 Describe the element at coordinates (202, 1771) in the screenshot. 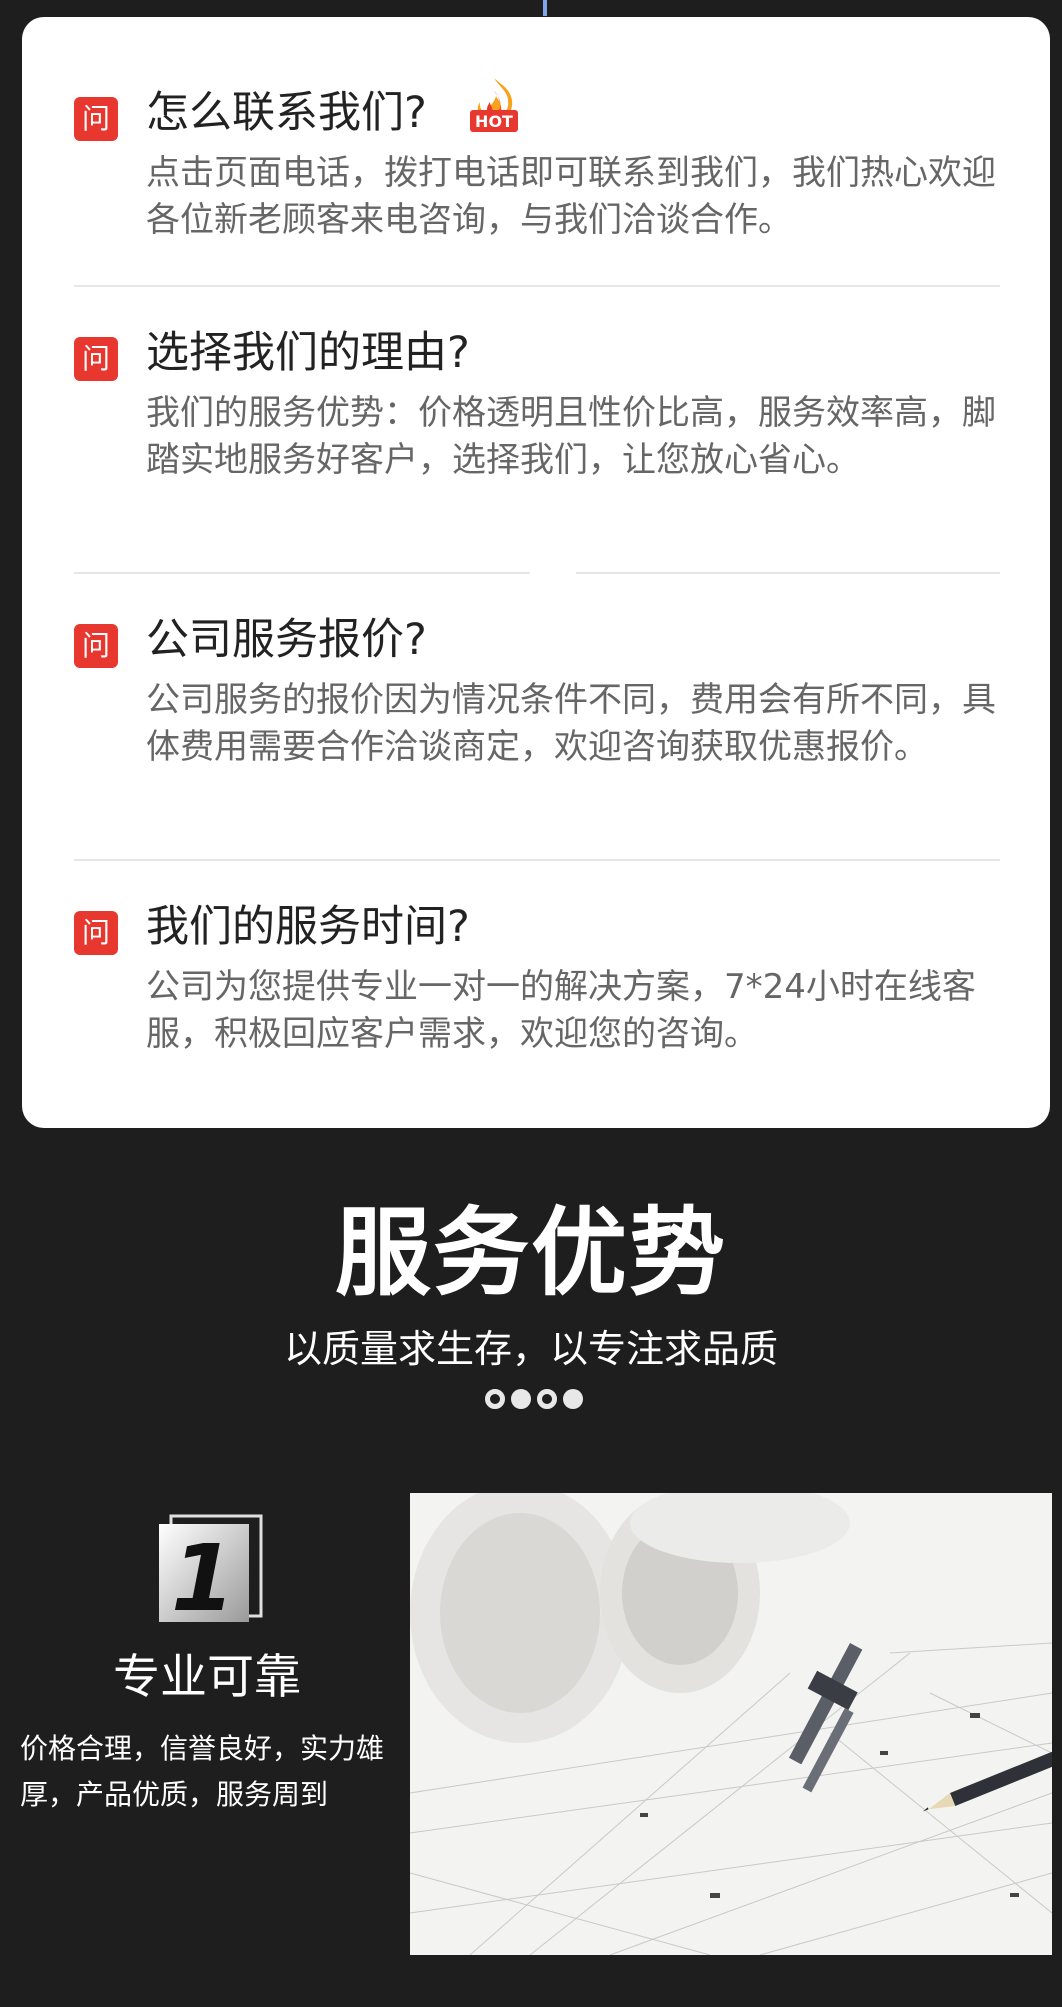

I see `feature-description: 价格合理，信誉良好，实力雄厚，产品优质，服务周到` at that location.